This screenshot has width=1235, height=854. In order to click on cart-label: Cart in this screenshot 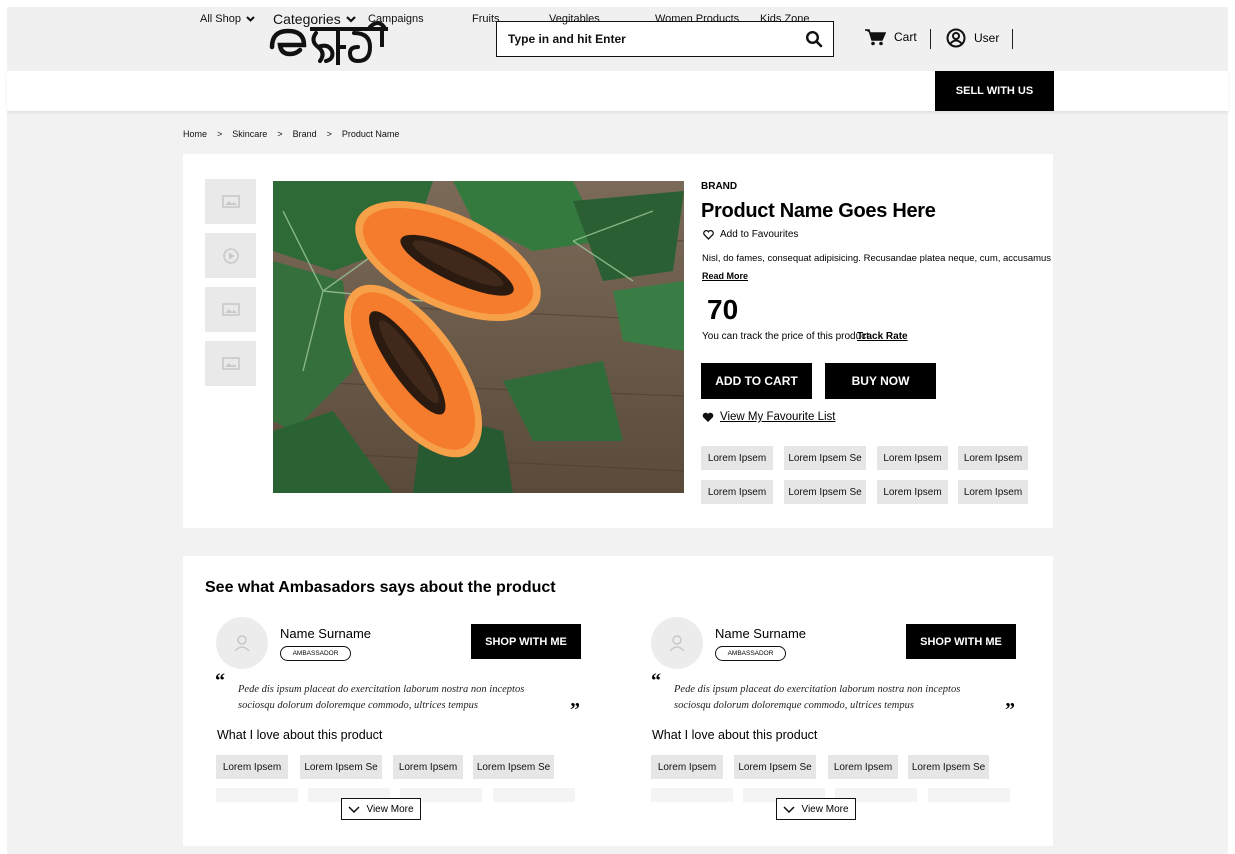, I will do `click(905, 37)`.